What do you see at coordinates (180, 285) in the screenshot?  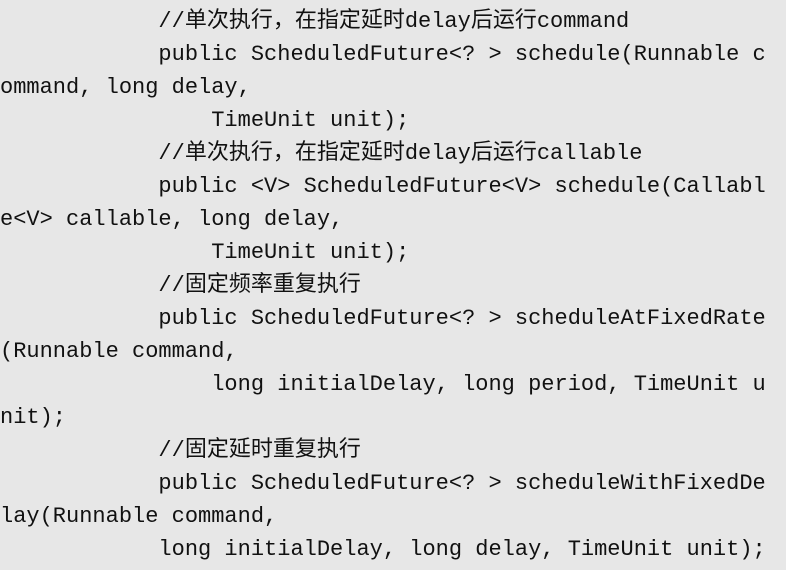 I see `code-line: //固定频率重复执行` at bounding box center [180, 285].